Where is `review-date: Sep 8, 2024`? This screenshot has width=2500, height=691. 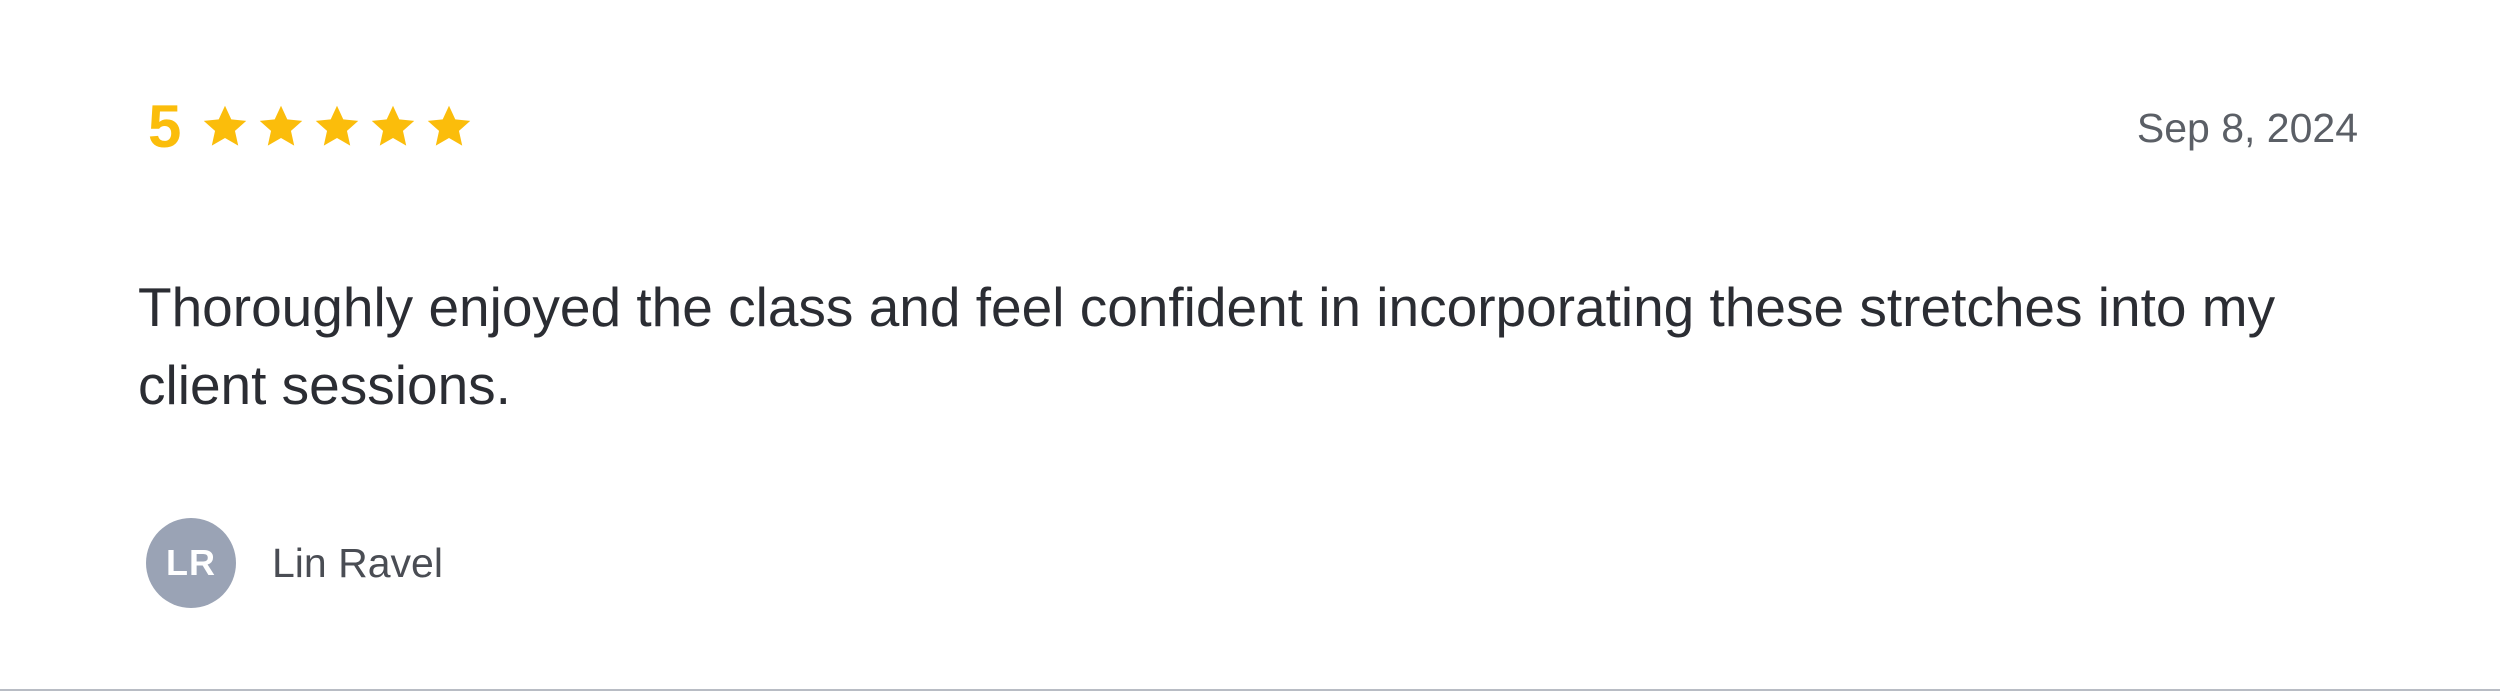
review-date: Sep 8, 2024 is located at coordinates (2247, 128).